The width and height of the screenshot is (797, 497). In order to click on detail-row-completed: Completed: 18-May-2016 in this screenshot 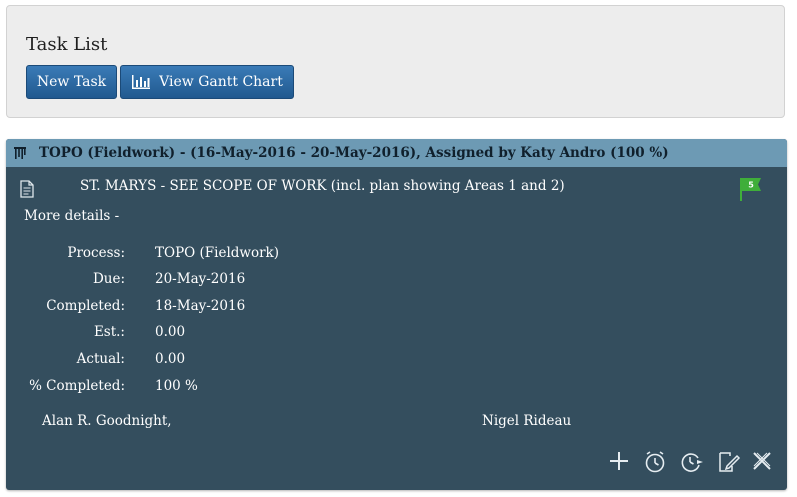, I will do `click(206, 308)`.